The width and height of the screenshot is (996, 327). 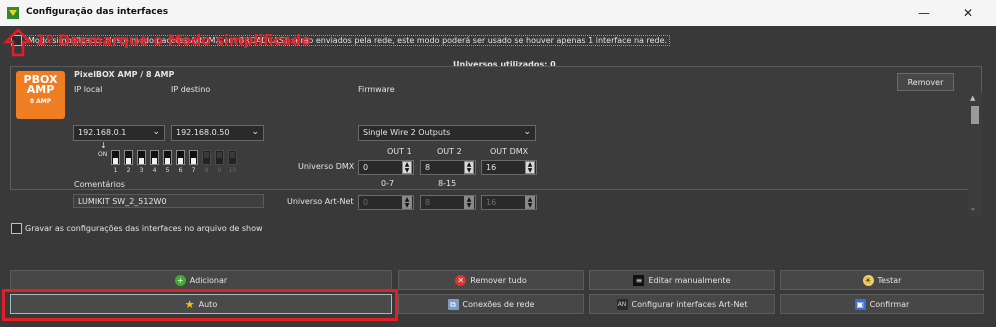 I want to click on out2-header: OUT 2, so click(x=449, y=151).